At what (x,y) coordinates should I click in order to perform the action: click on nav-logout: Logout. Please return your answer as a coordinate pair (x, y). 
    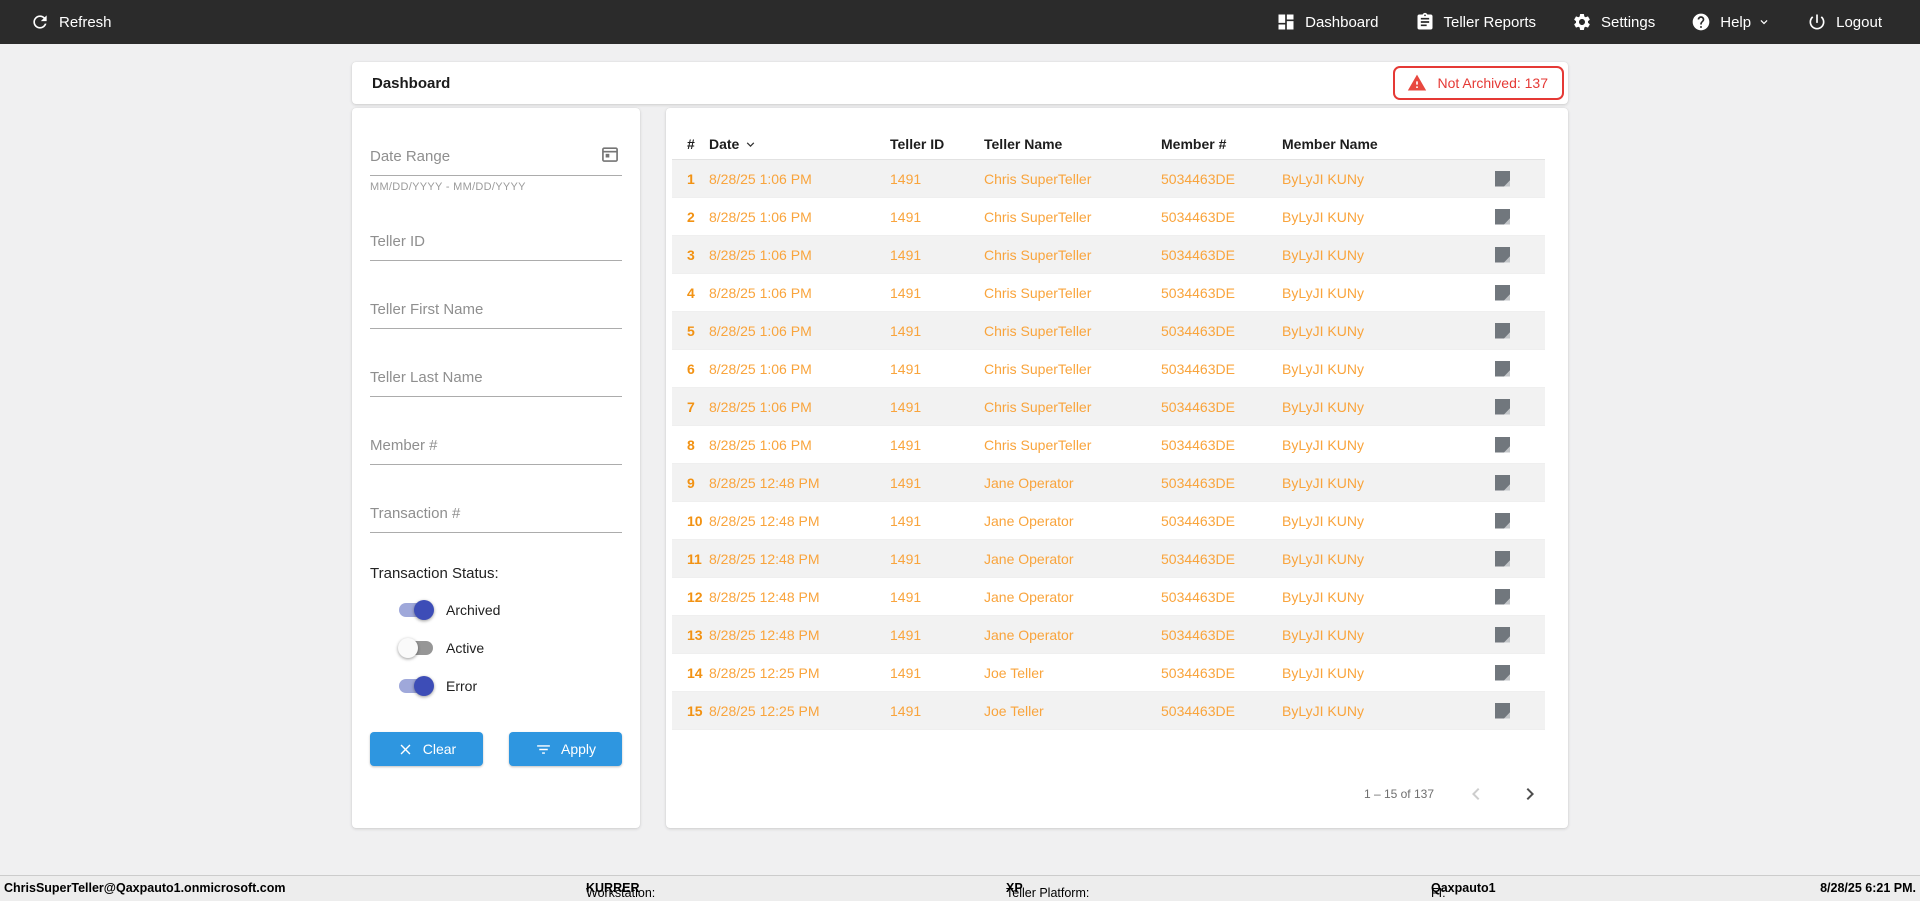
    Looking at the image, I should click on (1844, 22).